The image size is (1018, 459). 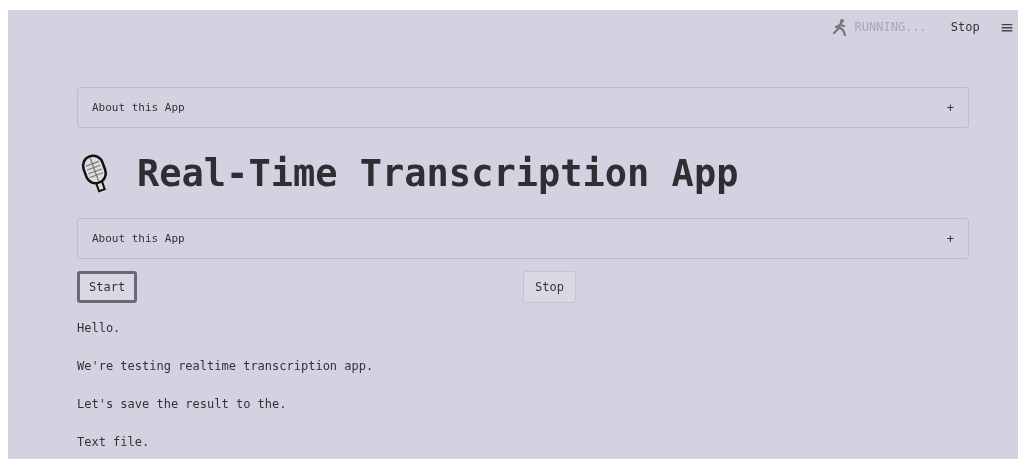 What do you see at coordinates (438, 173) in the screenshot?
I see `app-title: Real-Time Transcription App` at bounding box center [438, 173].